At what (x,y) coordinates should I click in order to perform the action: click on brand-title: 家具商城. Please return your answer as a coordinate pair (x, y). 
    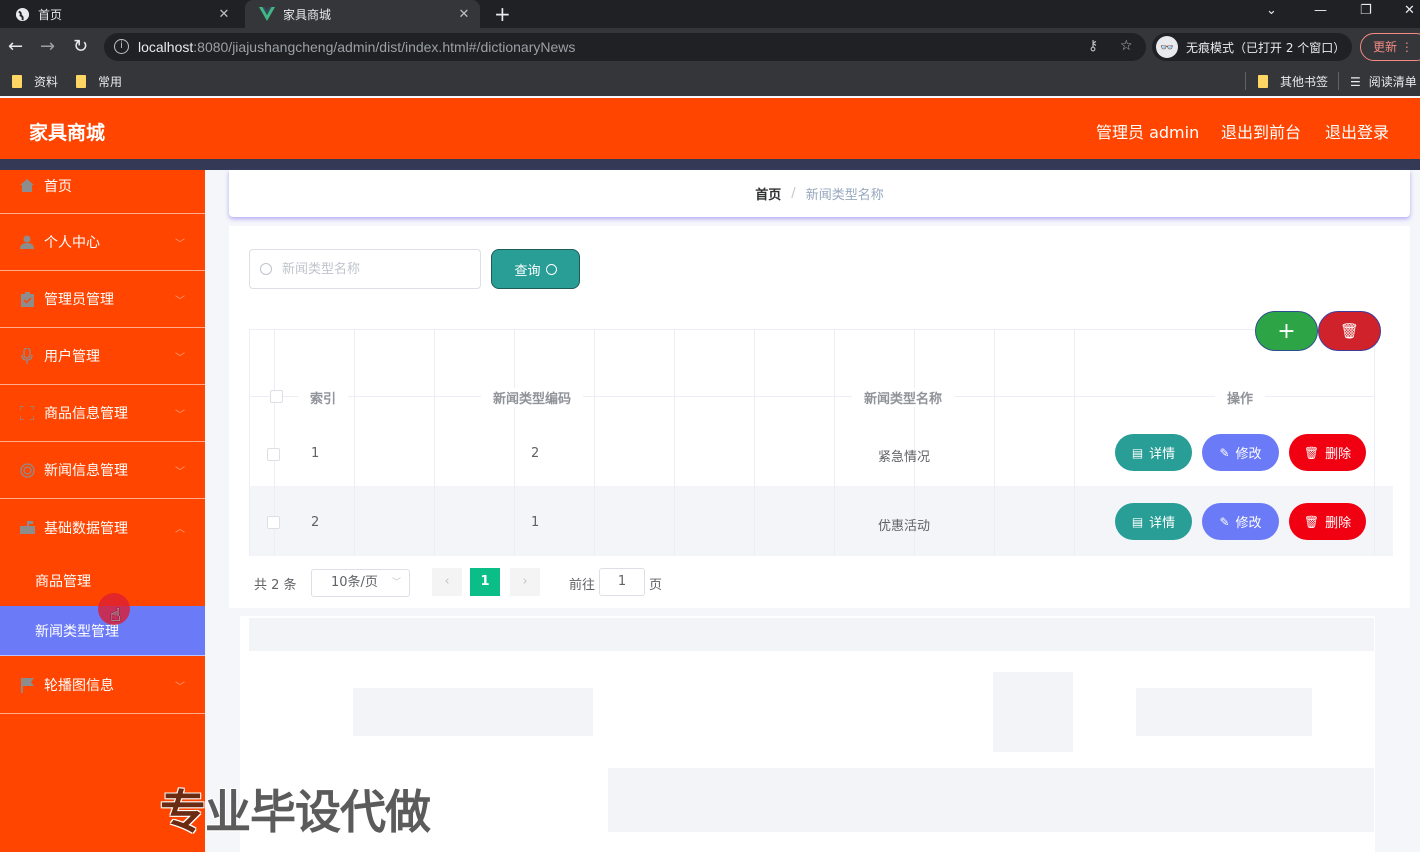
    Looking at the image, I should click on (67, 133).